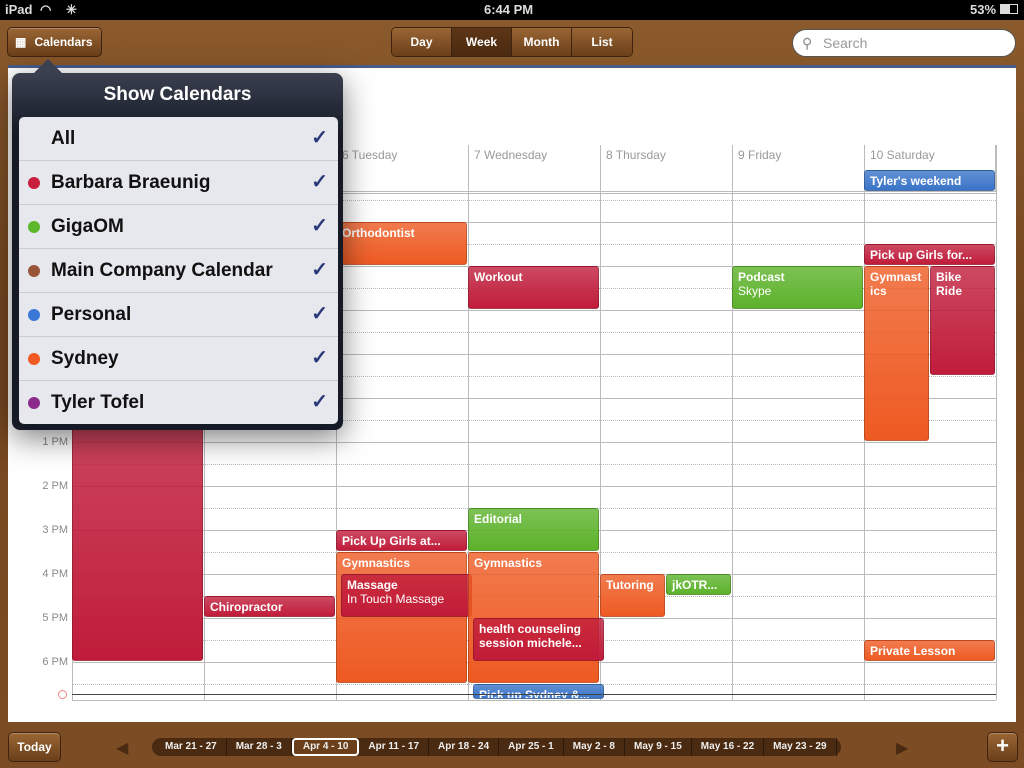  Describe the element at coordinates (178, 227) in the screenshot. I see `calendar-toggle-row: GigaOM ✓` at that location.